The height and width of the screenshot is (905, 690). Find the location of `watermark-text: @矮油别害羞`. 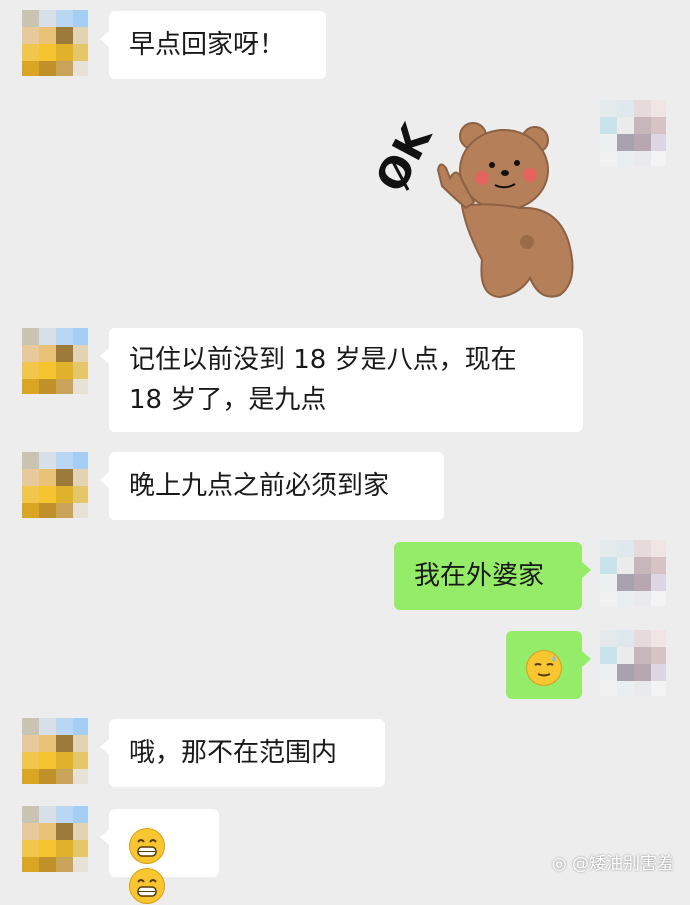

watermark-text: @矮油别害羞 is located at coordinates (623, 864).